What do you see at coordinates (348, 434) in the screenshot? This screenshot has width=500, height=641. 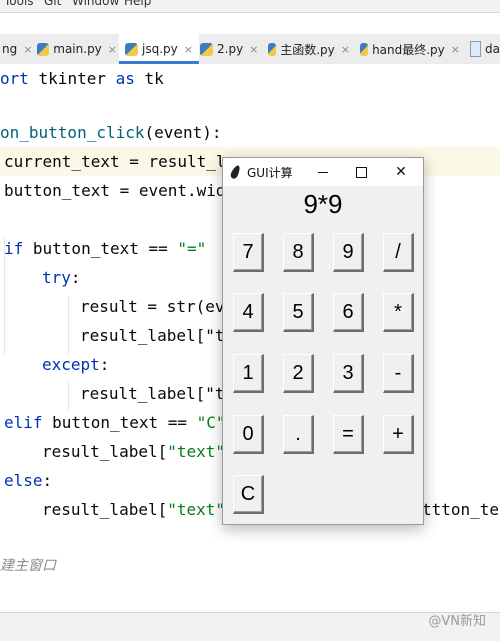 I see `equals-button: =` at bounding box center [348, 434].